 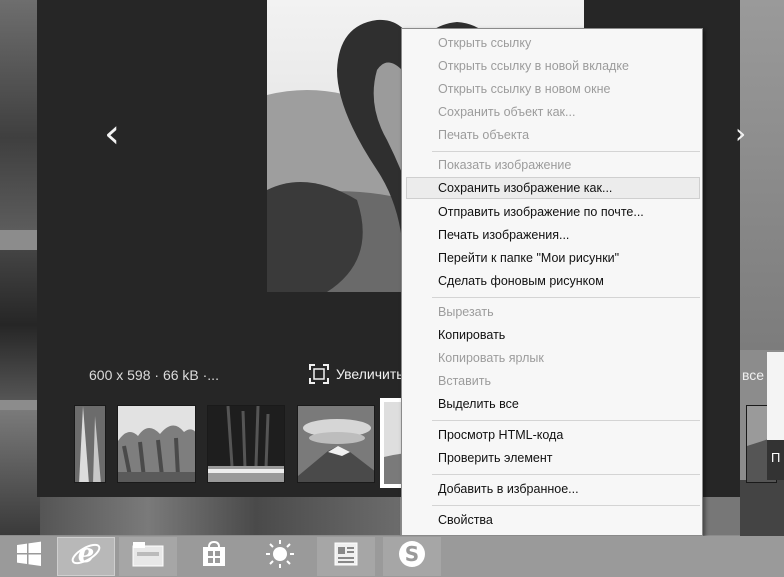 I want to click on menu-go-to-my-pictures: Перейти к папке "Мои рисунки", so click(x=553, y=258).